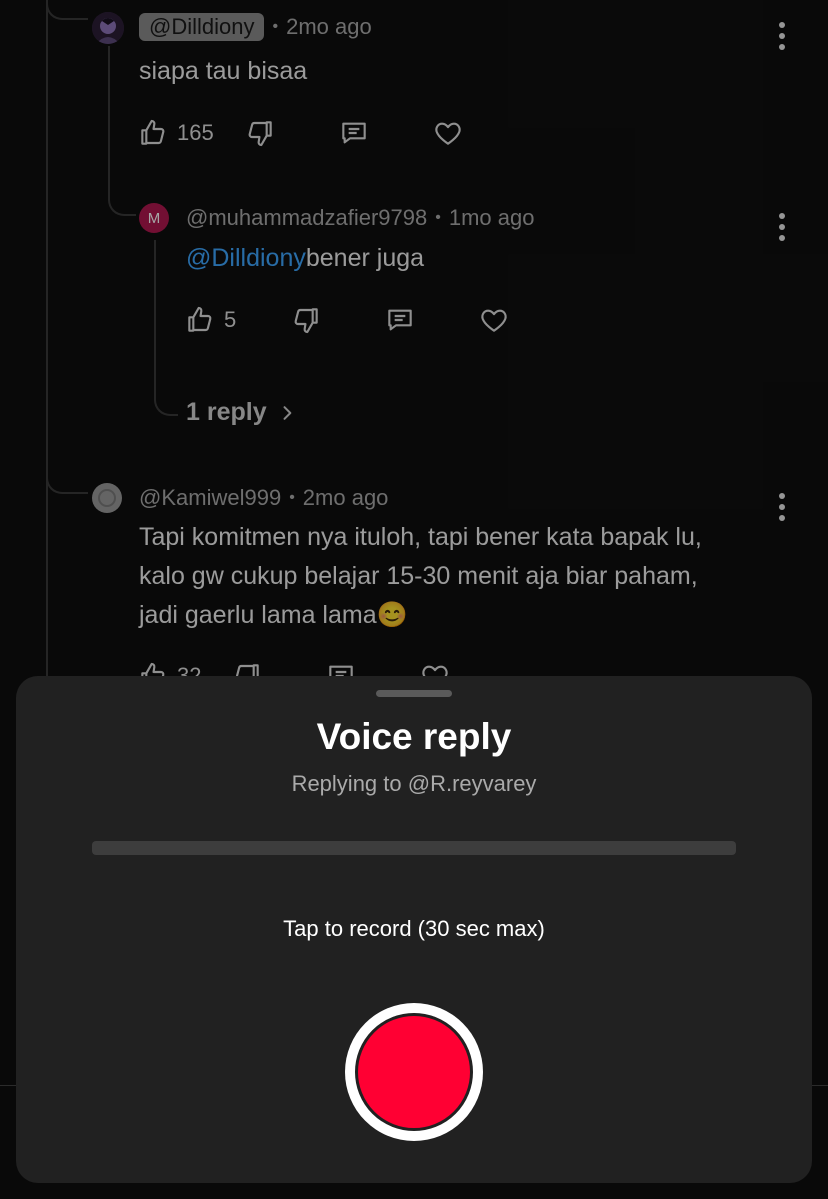 Image resolution: width=828 pixels, height=1199 pixels. What do you see at coordinates (414, 693) in the screenshot?
I see `sheet-drag-handle` at bounding box center [414, 693].